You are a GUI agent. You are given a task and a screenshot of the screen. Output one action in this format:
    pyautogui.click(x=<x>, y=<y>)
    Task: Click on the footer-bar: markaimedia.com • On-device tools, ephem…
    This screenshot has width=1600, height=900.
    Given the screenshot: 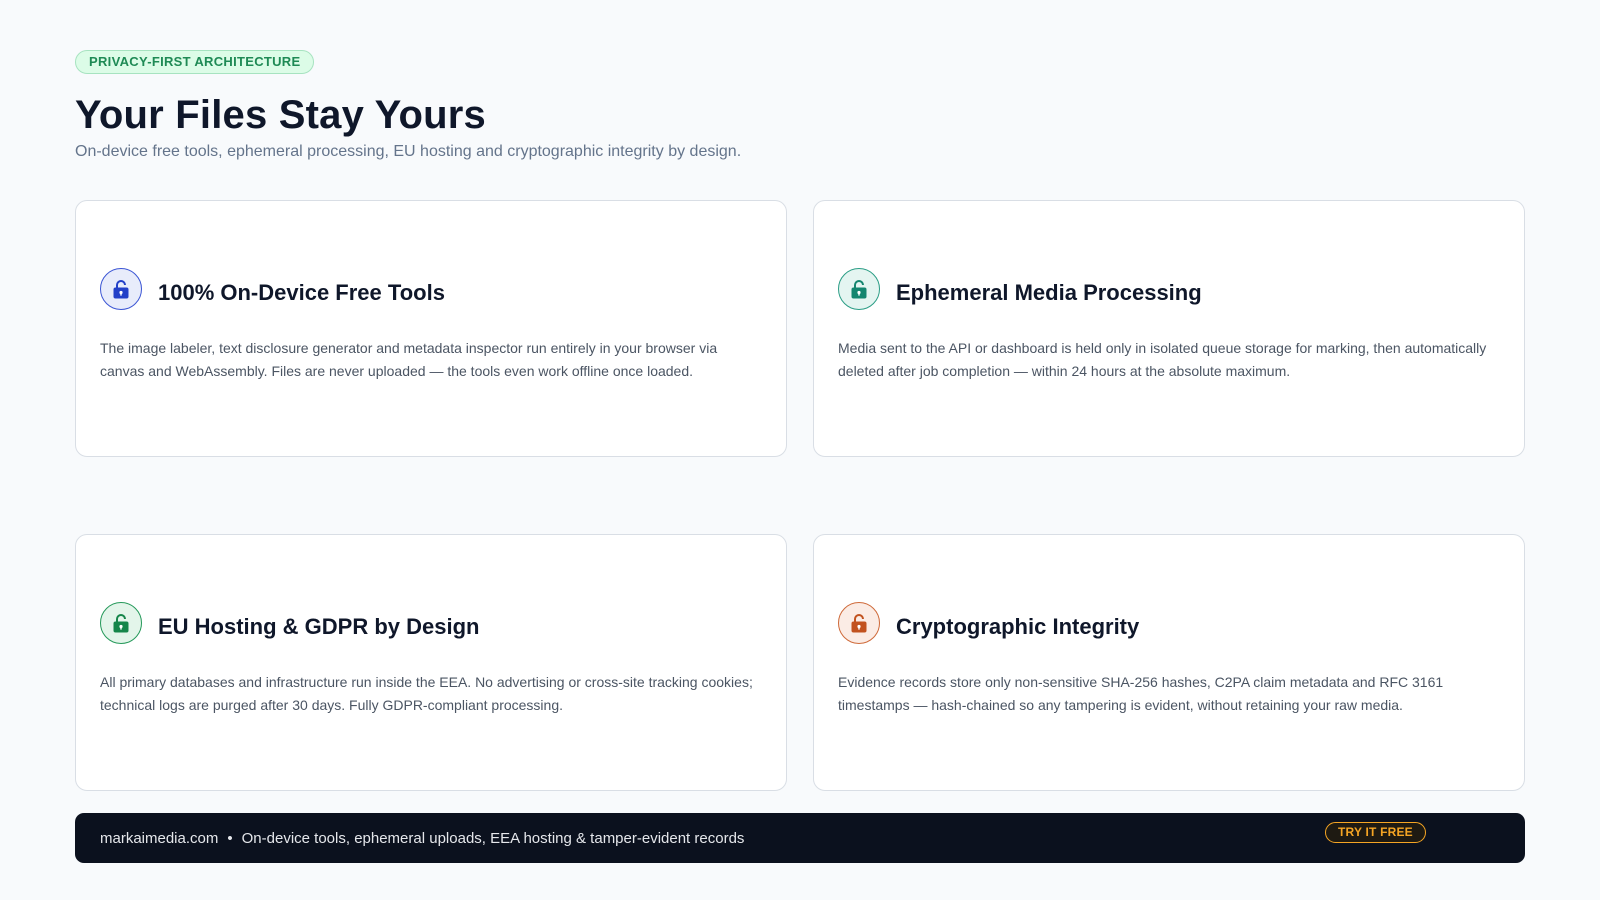 What is the action you would take?
    pyautogui.click(x=800, y=838)
    